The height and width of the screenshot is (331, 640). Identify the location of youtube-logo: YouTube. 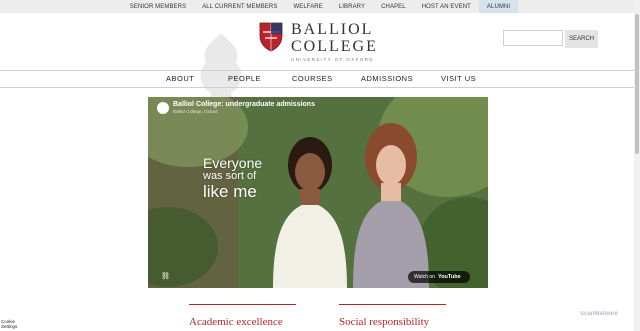
(449, 277).